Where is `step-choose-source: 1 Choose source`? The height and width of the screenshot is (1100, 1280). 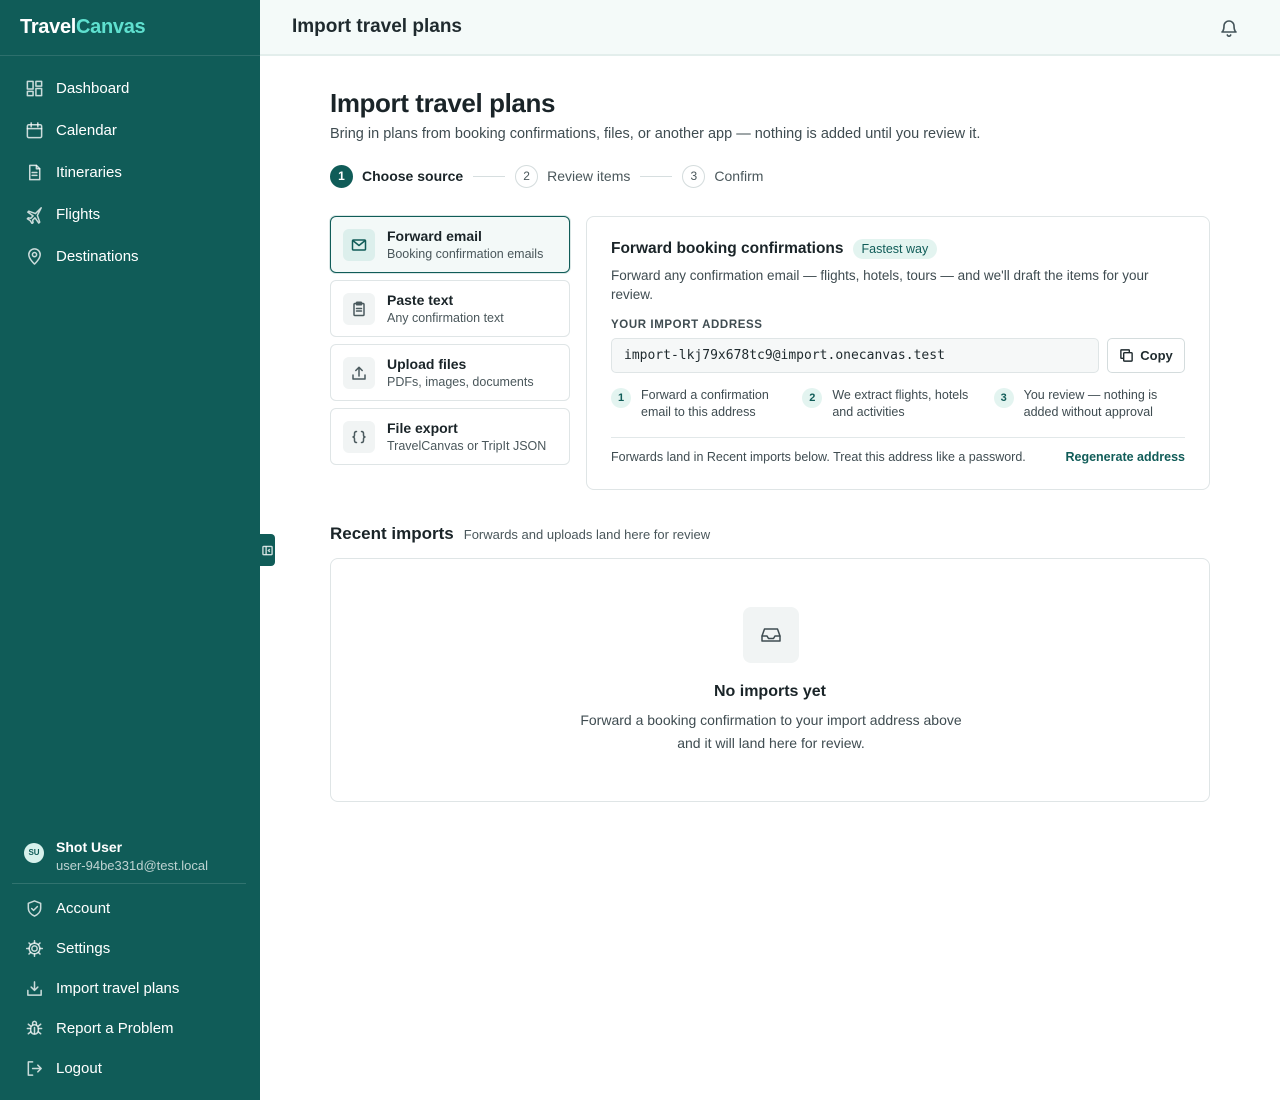
step-choose-source: 1 Choose source is located at coordinates (397, 176).